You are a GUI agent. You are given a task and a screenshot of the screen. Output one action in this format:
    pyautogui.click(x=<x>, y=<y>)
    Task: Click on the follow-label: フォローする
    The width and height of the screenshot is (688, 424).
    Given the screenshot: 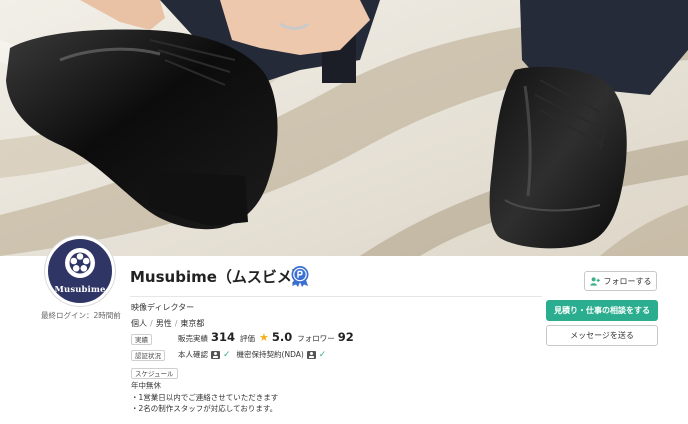 What is the action you would take?
    pyautogui.click(x=627, y=281)
    